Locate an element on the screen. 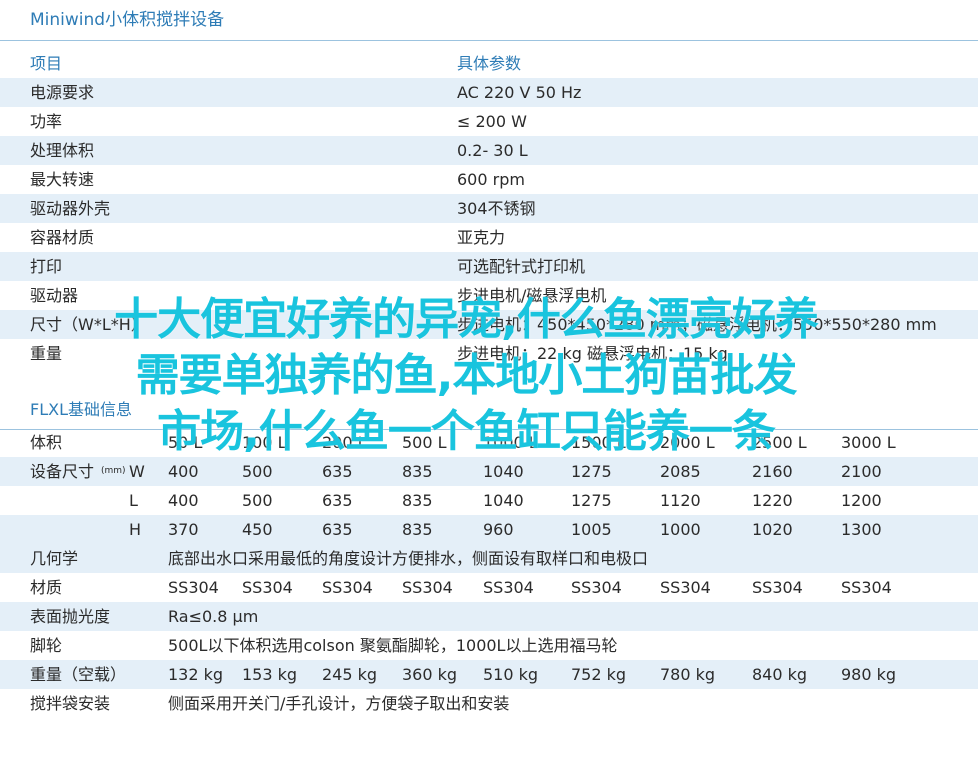  base-text: Ra≤0.8 μm is located at coordinates (213, 616).